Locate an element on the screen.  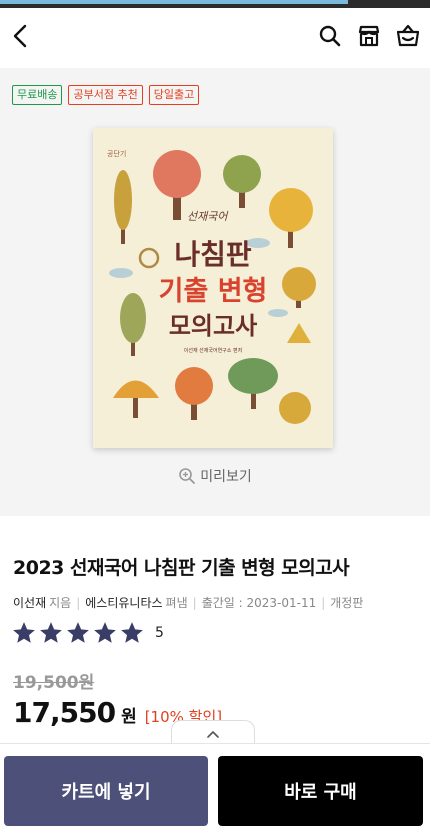
search-icon is located at coordinates (330, 36).